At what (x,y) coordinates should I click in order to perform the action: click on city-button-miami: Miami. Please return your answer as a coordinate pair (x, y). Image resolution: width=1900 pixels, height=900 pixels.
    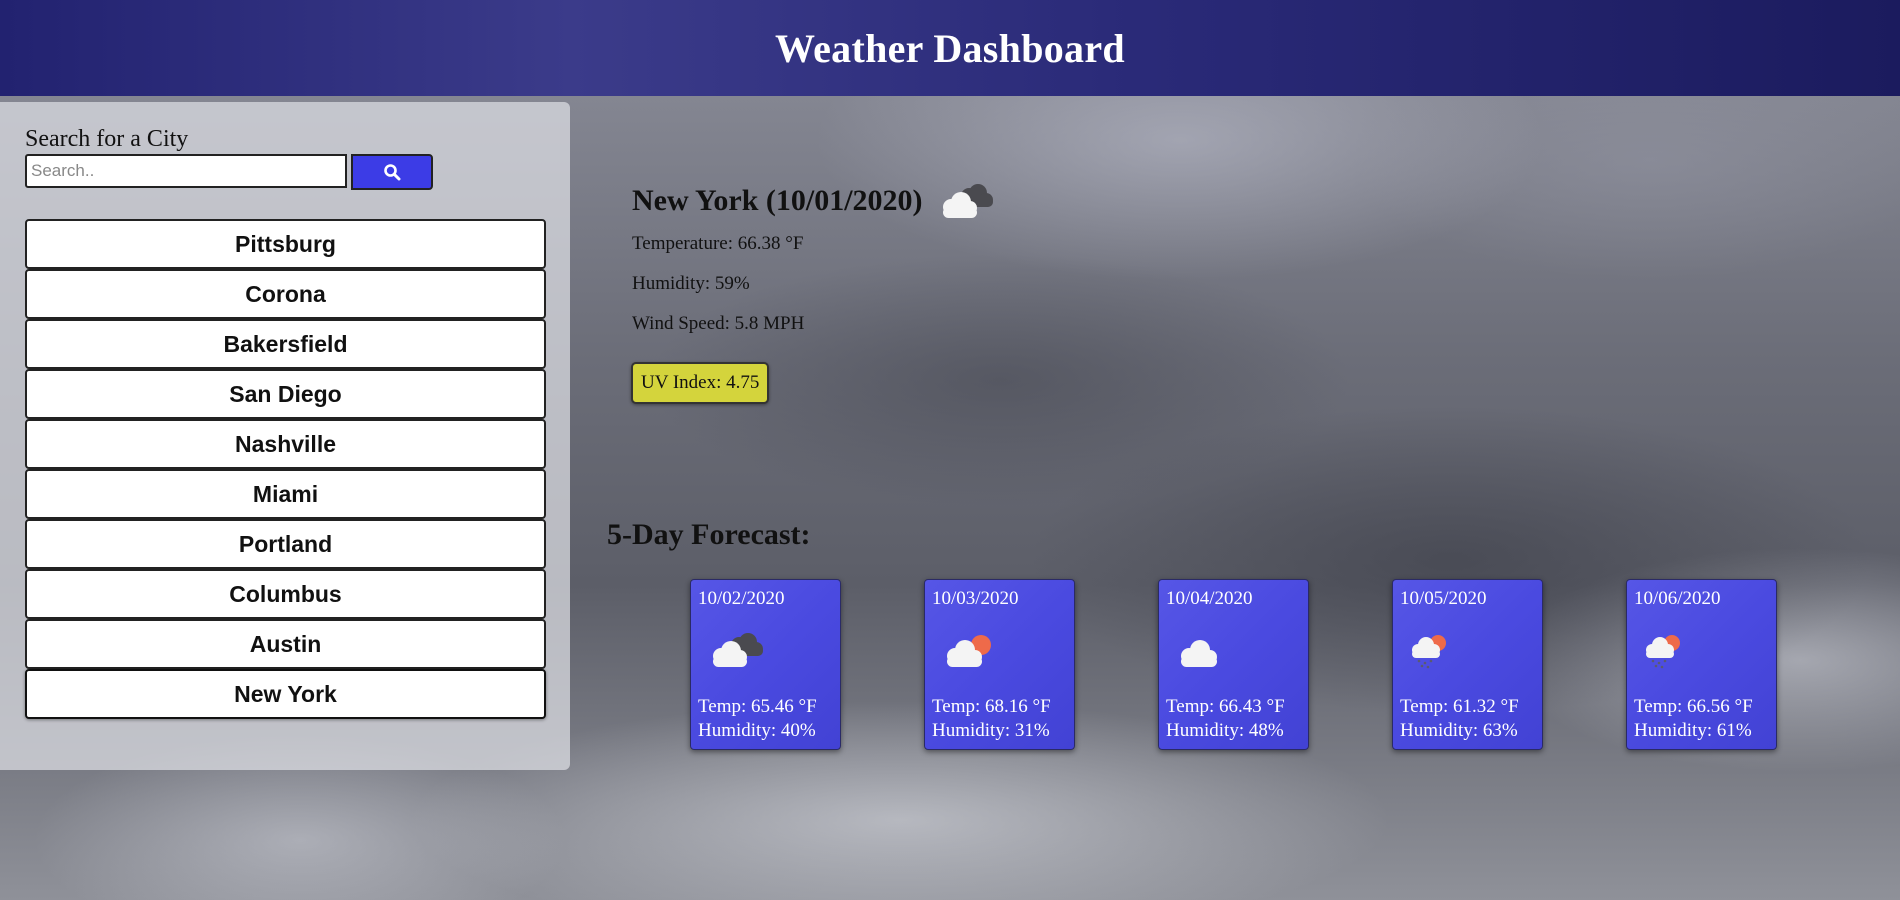
    Looking at the image, I should click on (285, 494).